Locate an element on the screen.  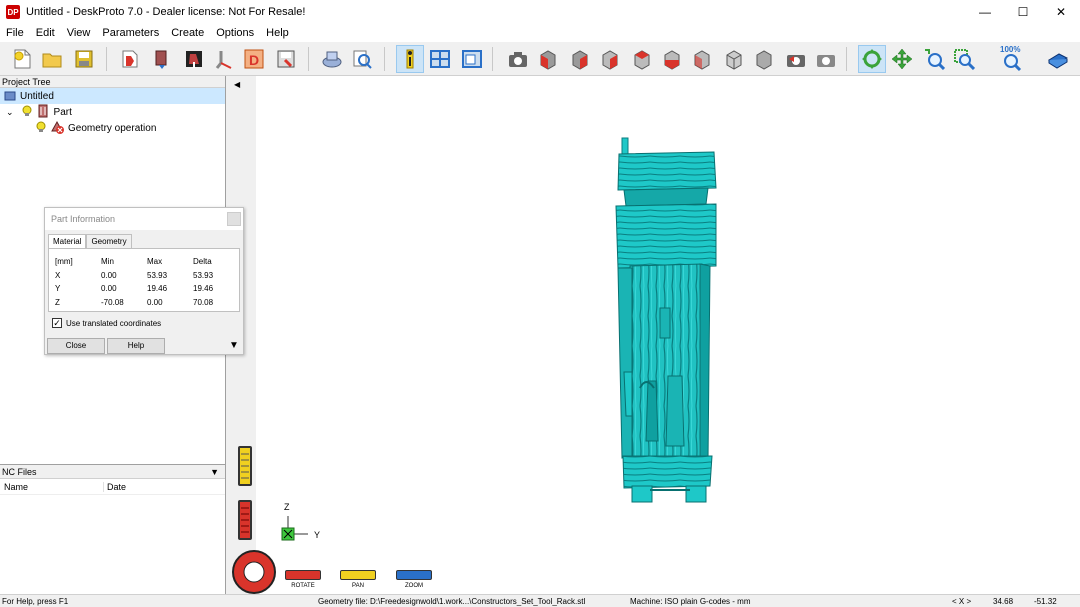
zoom-window-icon is located at coordinates (964, 59).